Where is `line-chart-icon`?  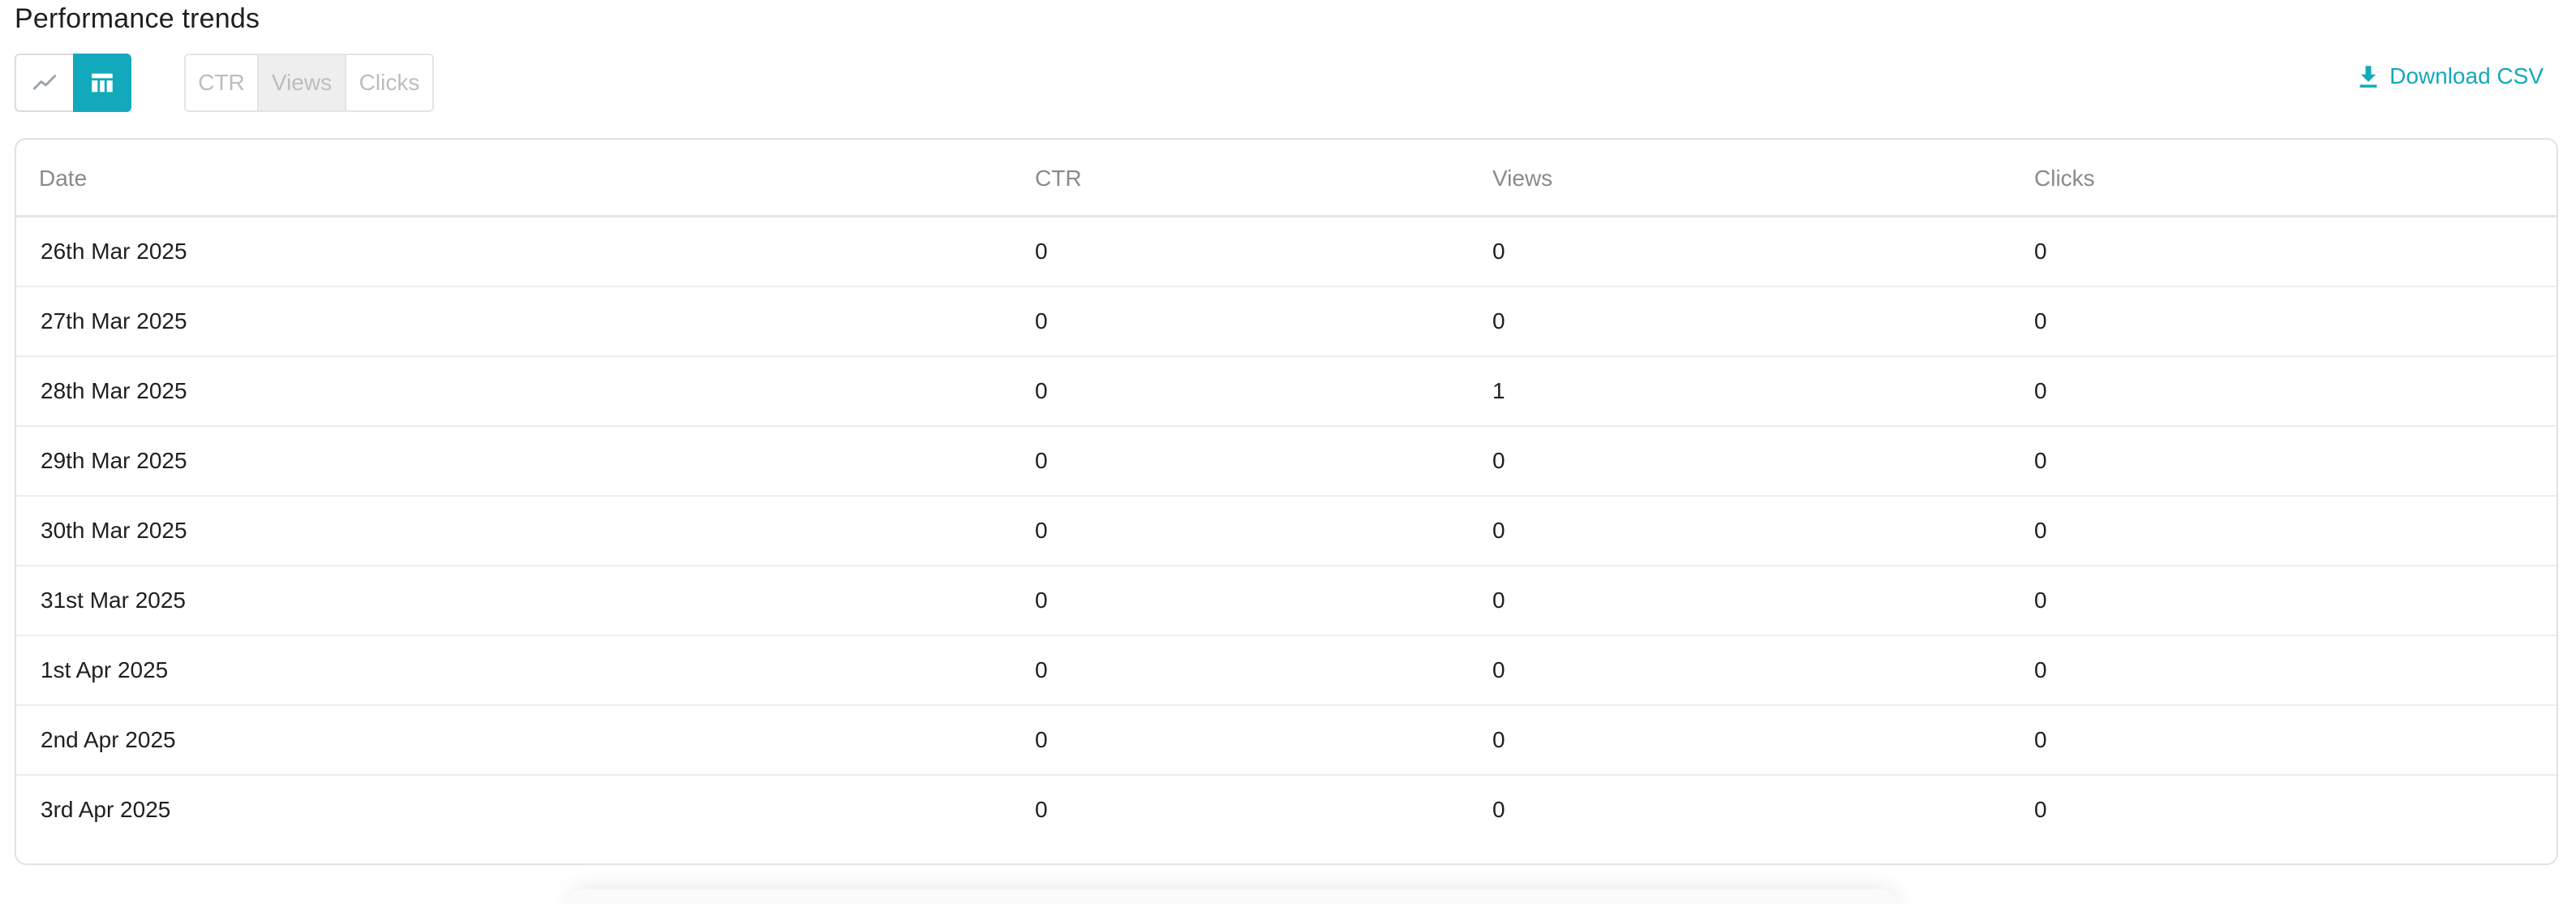
line-chart-icon is located at coordinates (44, 82).